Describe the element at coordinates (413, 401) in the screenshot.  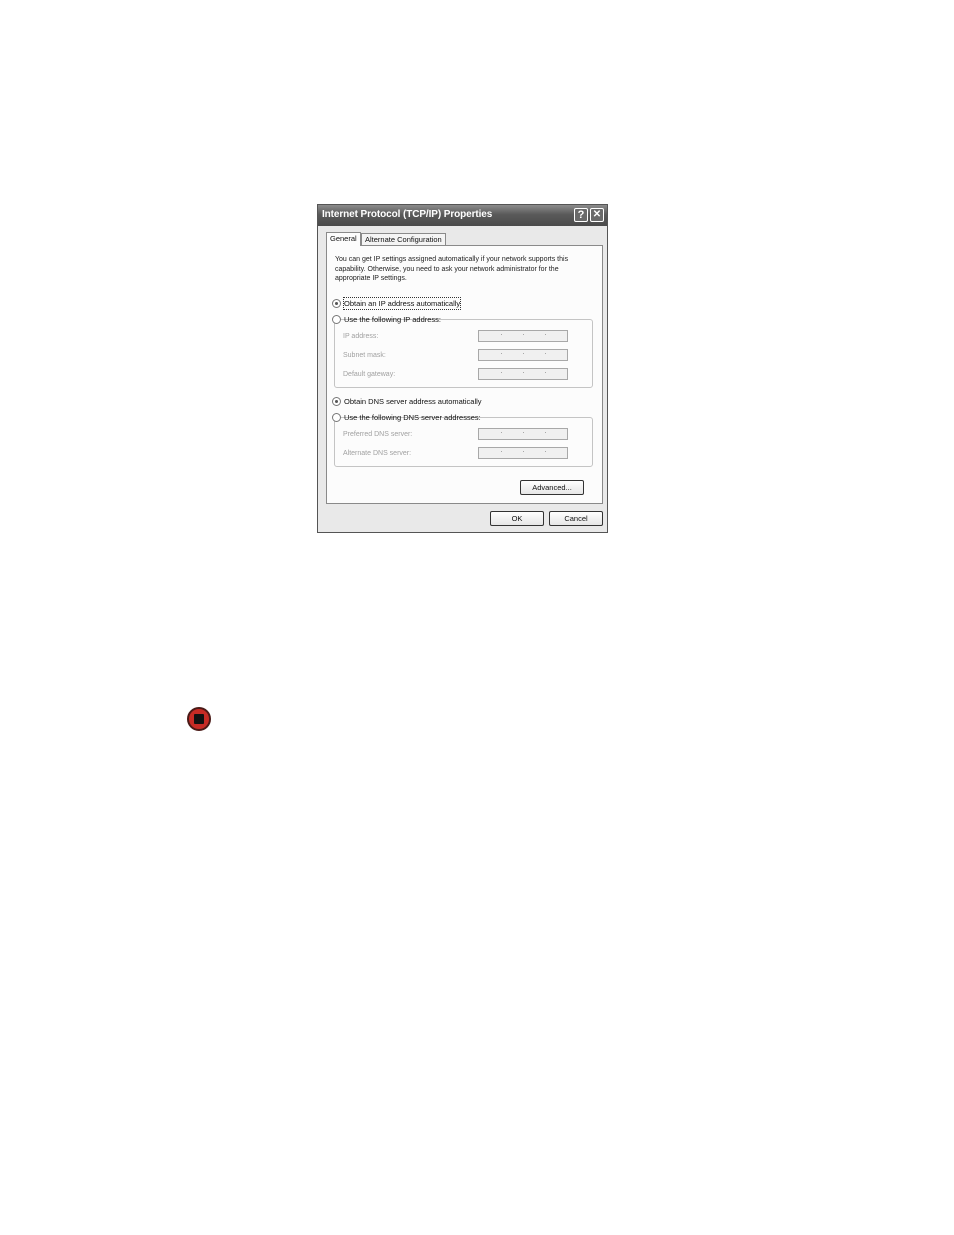
I see `radio-label: Obtain DNS server address automatically` at that location.